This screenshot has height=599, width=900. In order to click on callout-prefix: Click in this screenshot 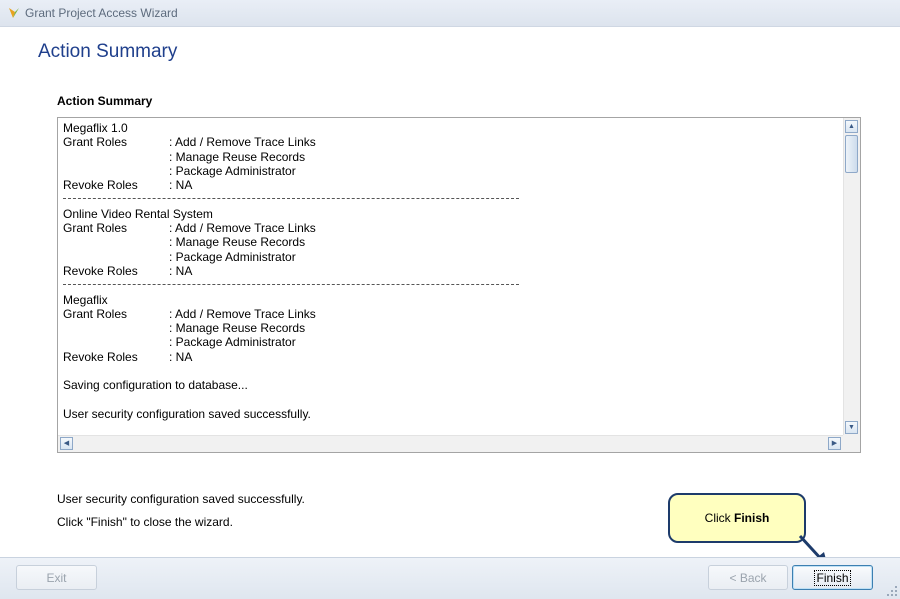, I will do `click(717, 518)`.